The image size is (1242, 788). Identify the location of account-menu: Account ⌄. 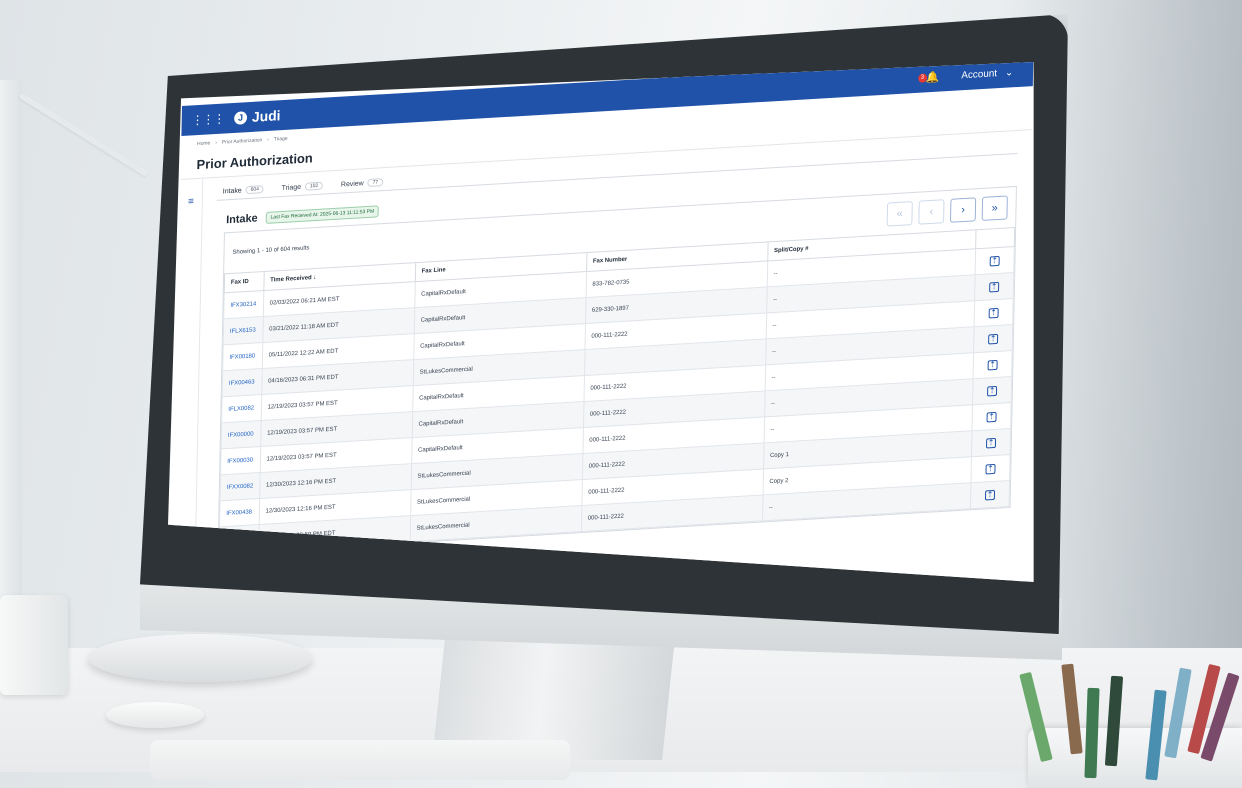
(987, 74).